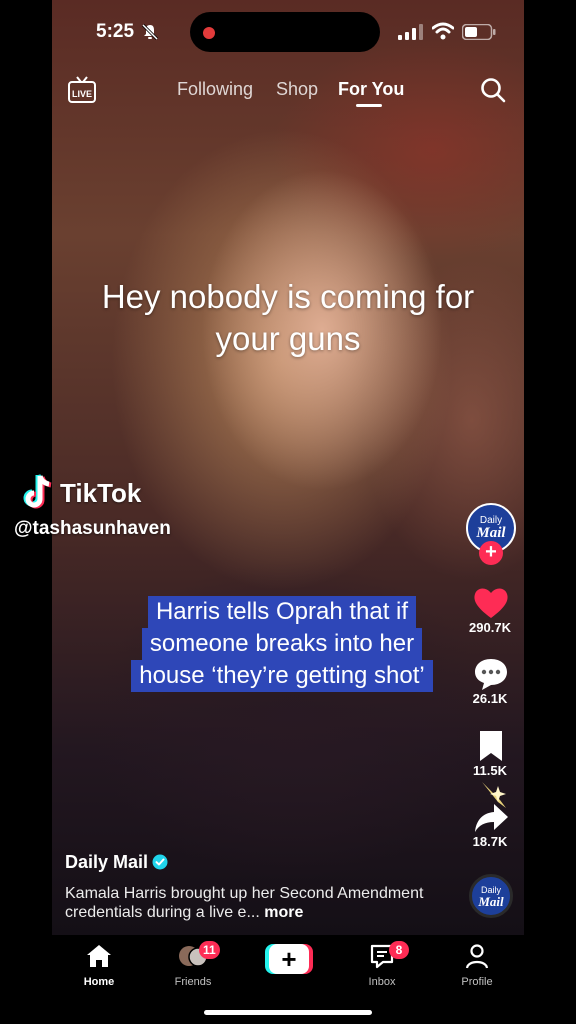  Describe the element at coordinates (477, 982) in the screenshot. I see `tab-profile-label: Profile` at that location.